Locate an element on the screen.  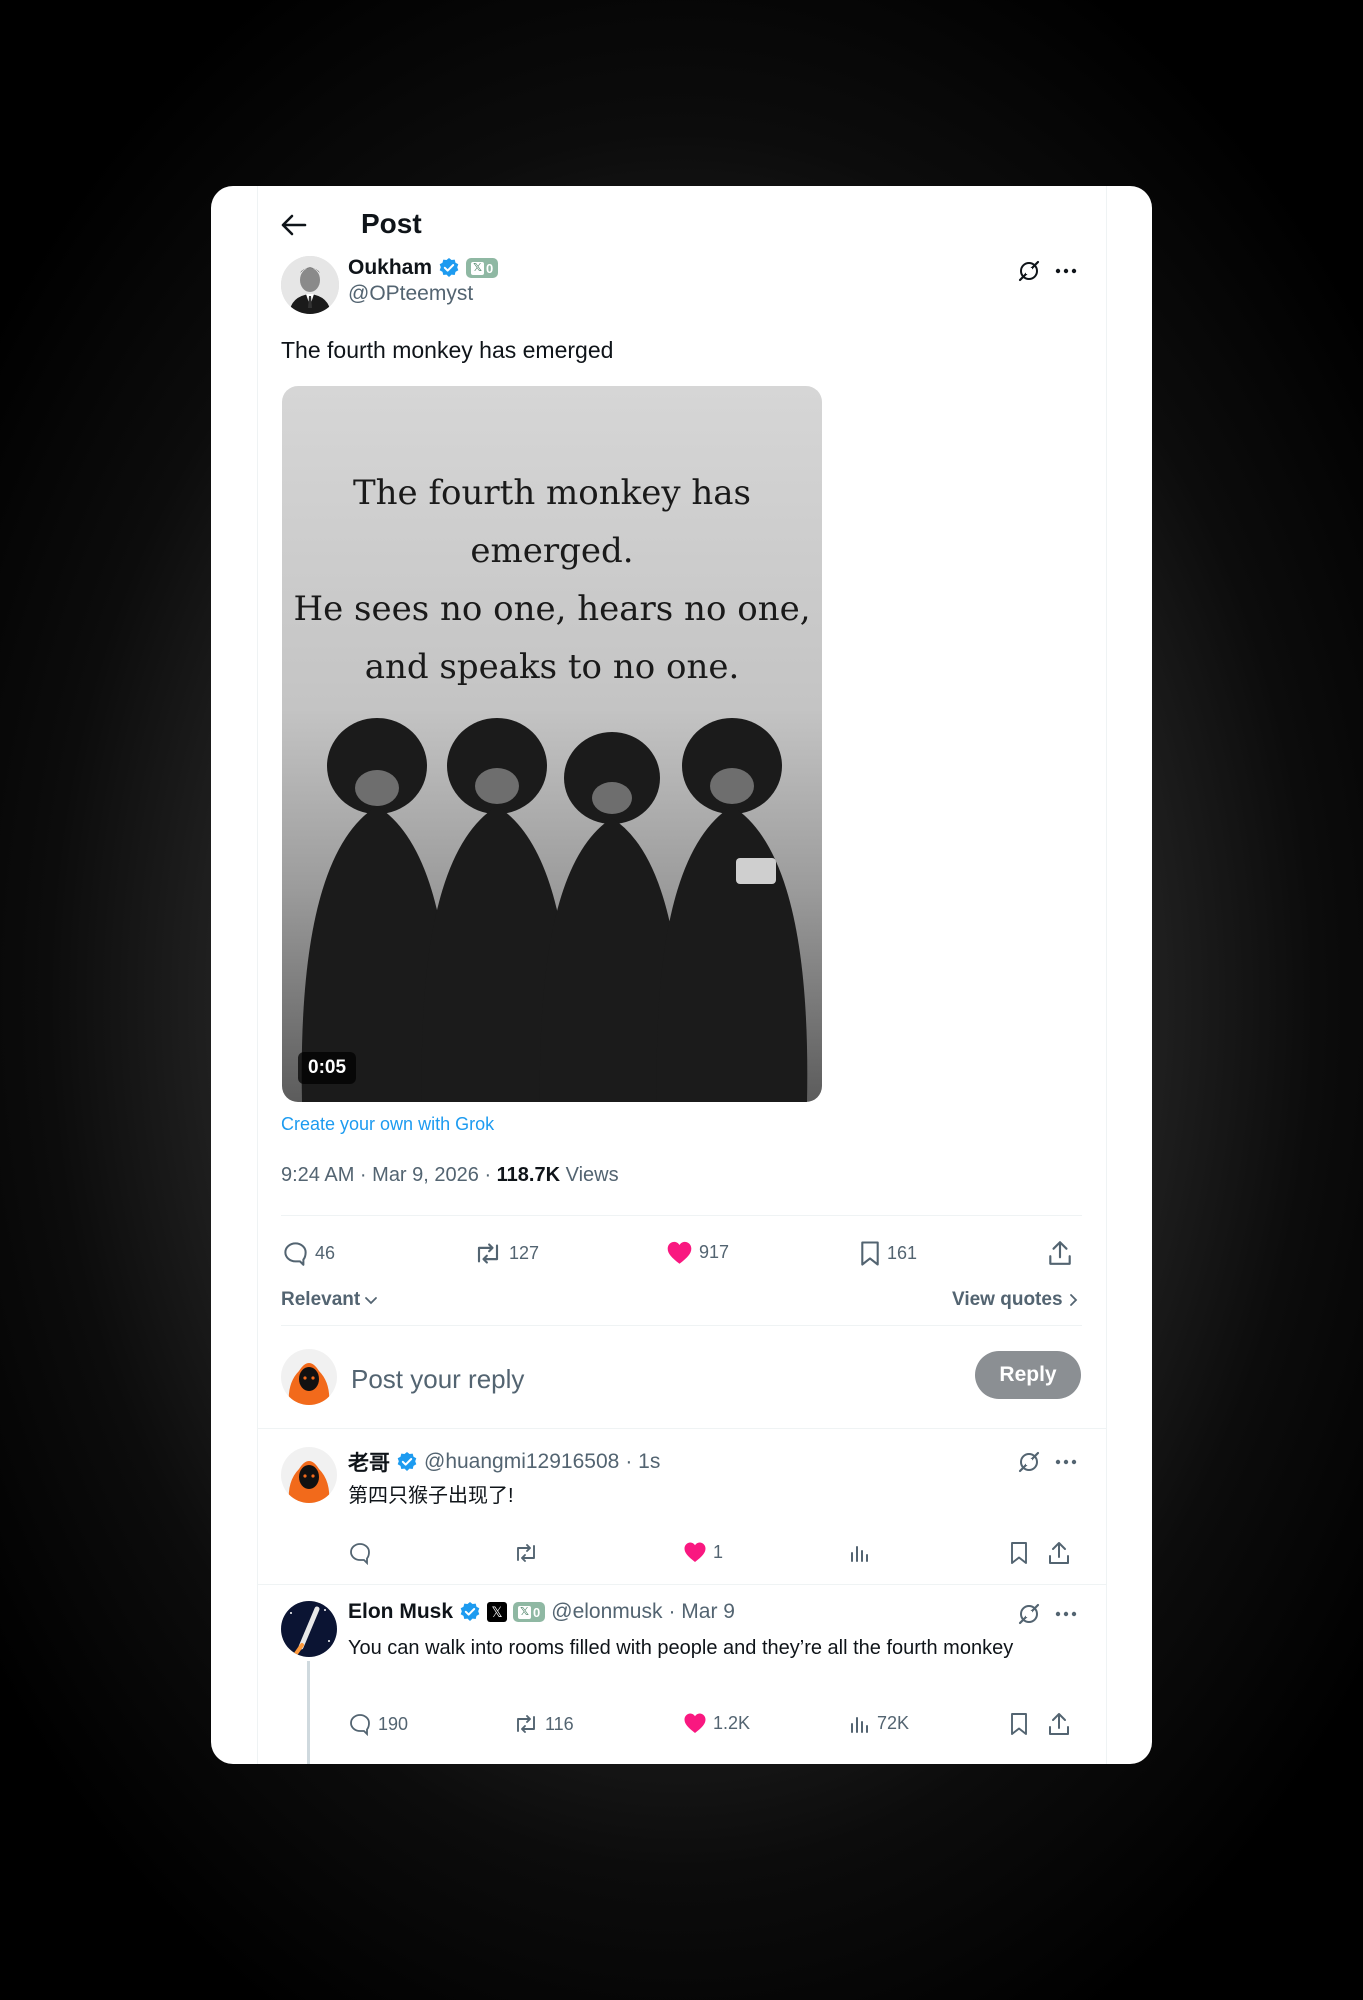
author-avatar is located at coordinates (310, 285).